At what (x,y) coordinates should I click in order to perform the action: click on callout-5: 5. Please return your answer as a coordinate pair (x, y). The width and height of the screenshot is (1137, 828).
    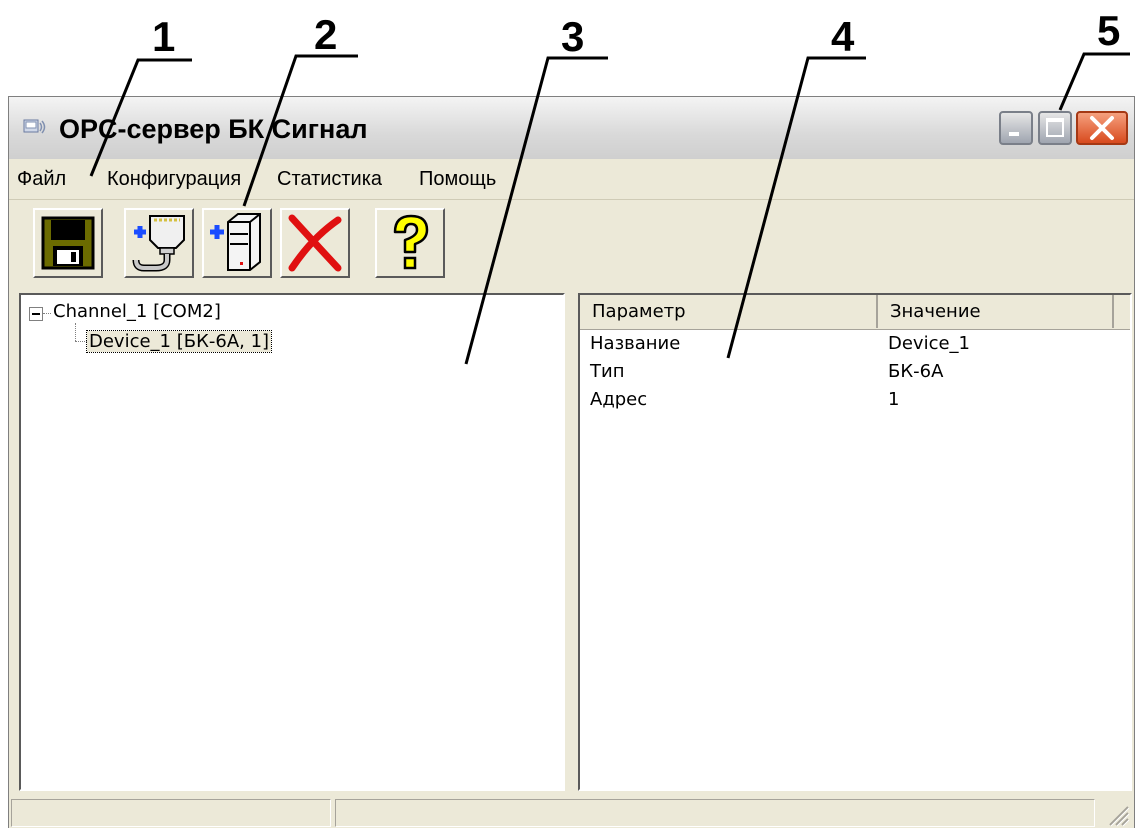
    Looking at the image, I should click on (1109, 30).